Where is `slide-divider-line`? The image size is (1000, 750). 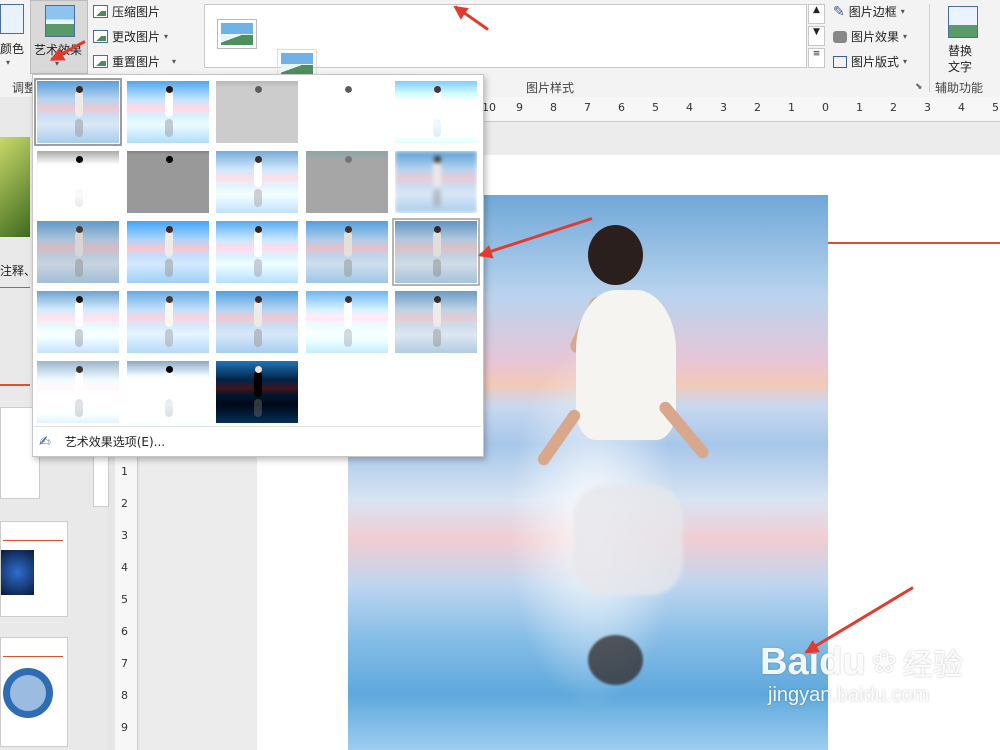 slide-divider-line is located at coordinates (15, 287).